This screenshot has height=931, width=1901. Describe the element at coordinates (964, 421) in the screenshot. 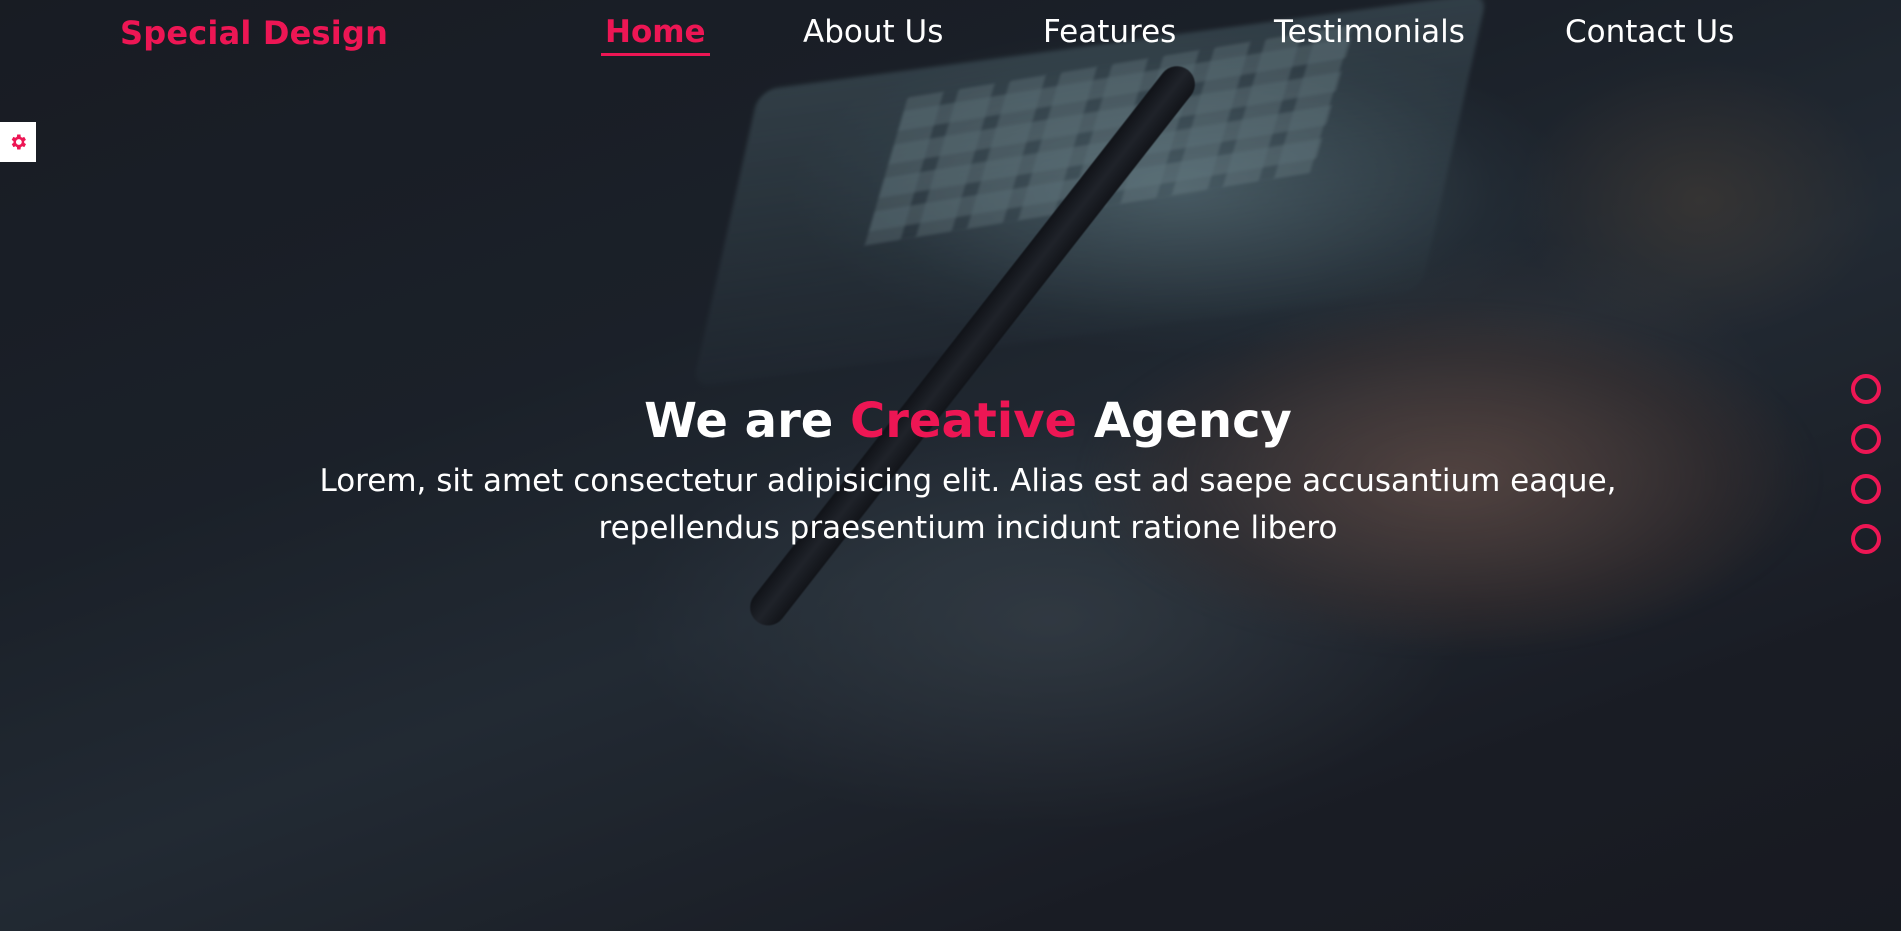

I see `hero-title-accent: Creative` at that location.